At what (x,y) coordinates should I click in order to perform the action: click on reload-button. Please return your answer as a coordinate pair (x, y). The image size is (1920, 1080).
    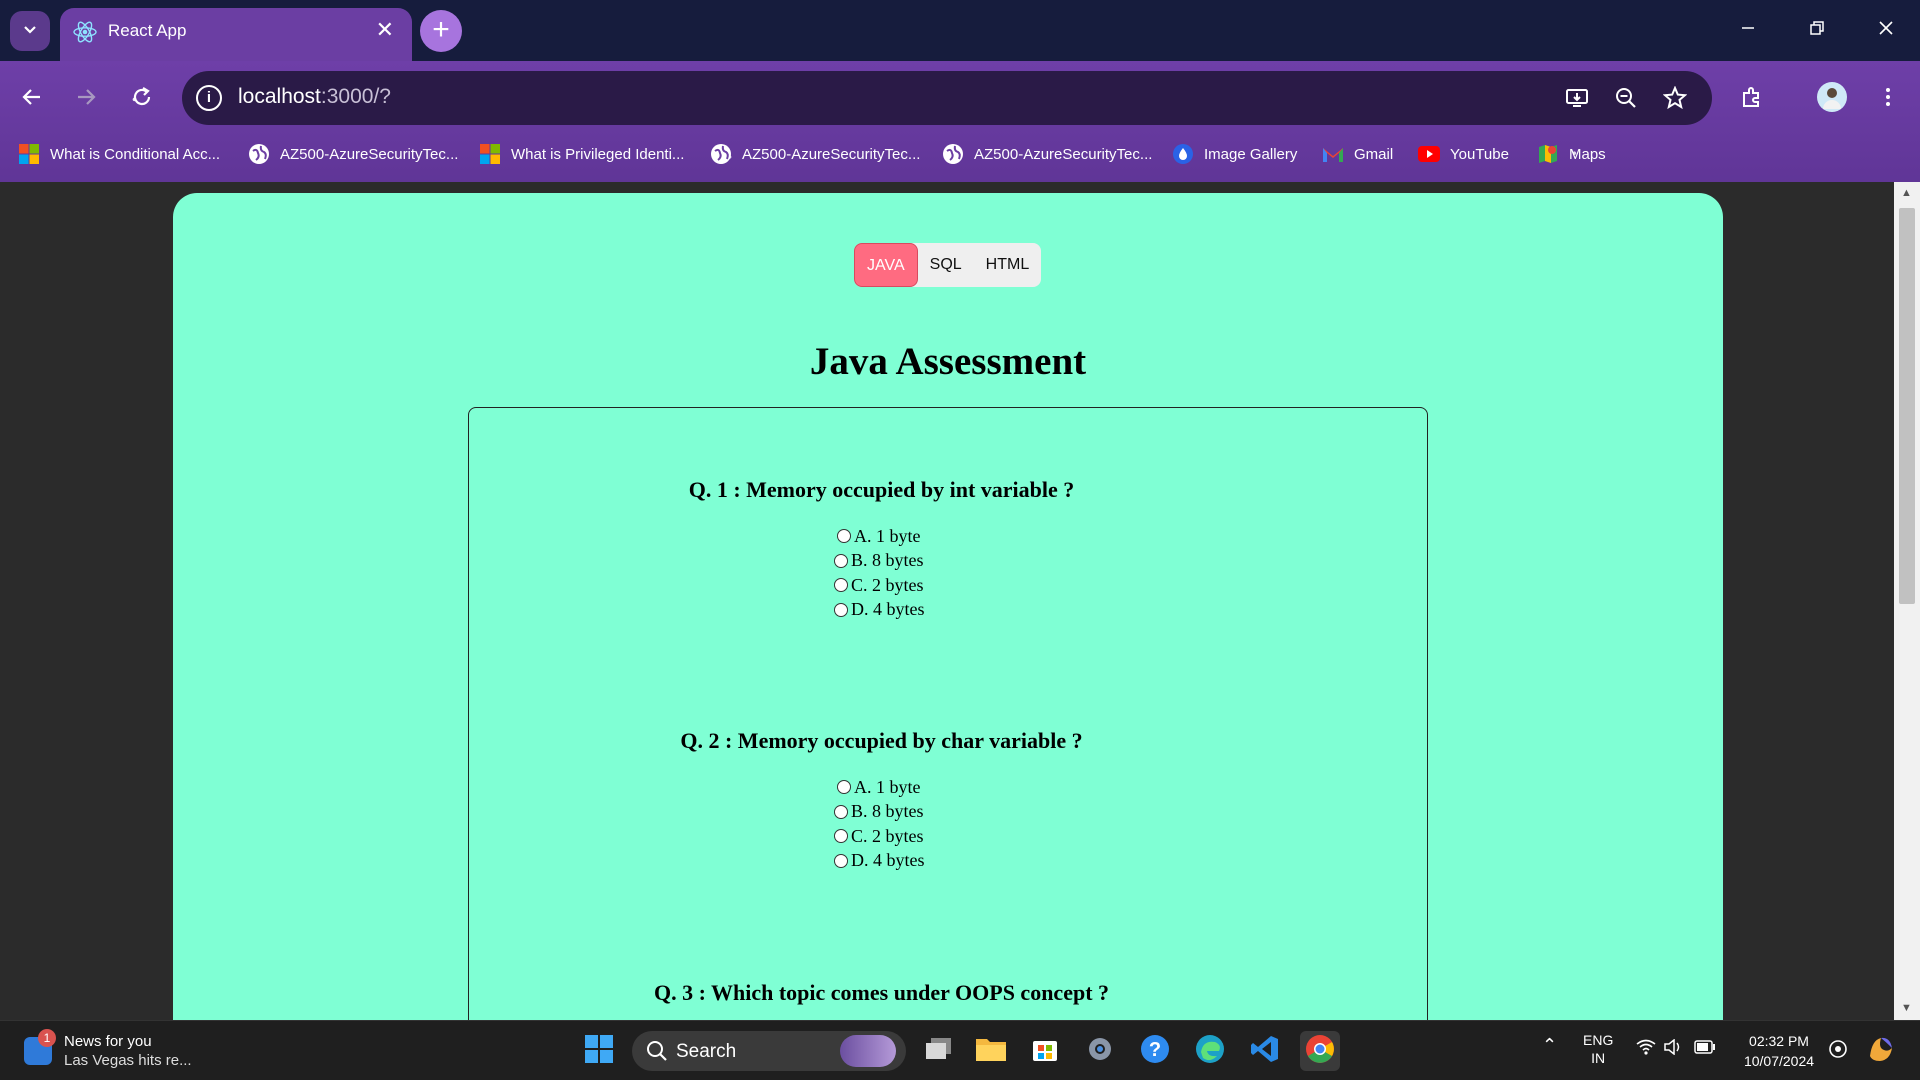
    Looking at the image, I should click on (142, 99).